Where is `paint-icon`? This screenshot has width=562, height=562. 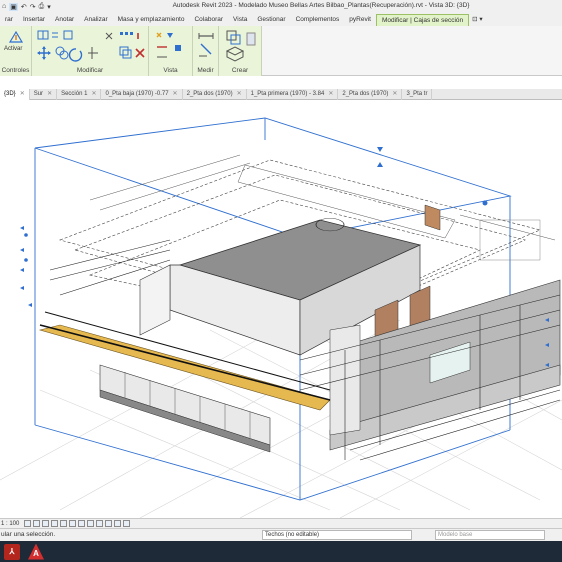 paint-icon is located at coordinates (178, 48).